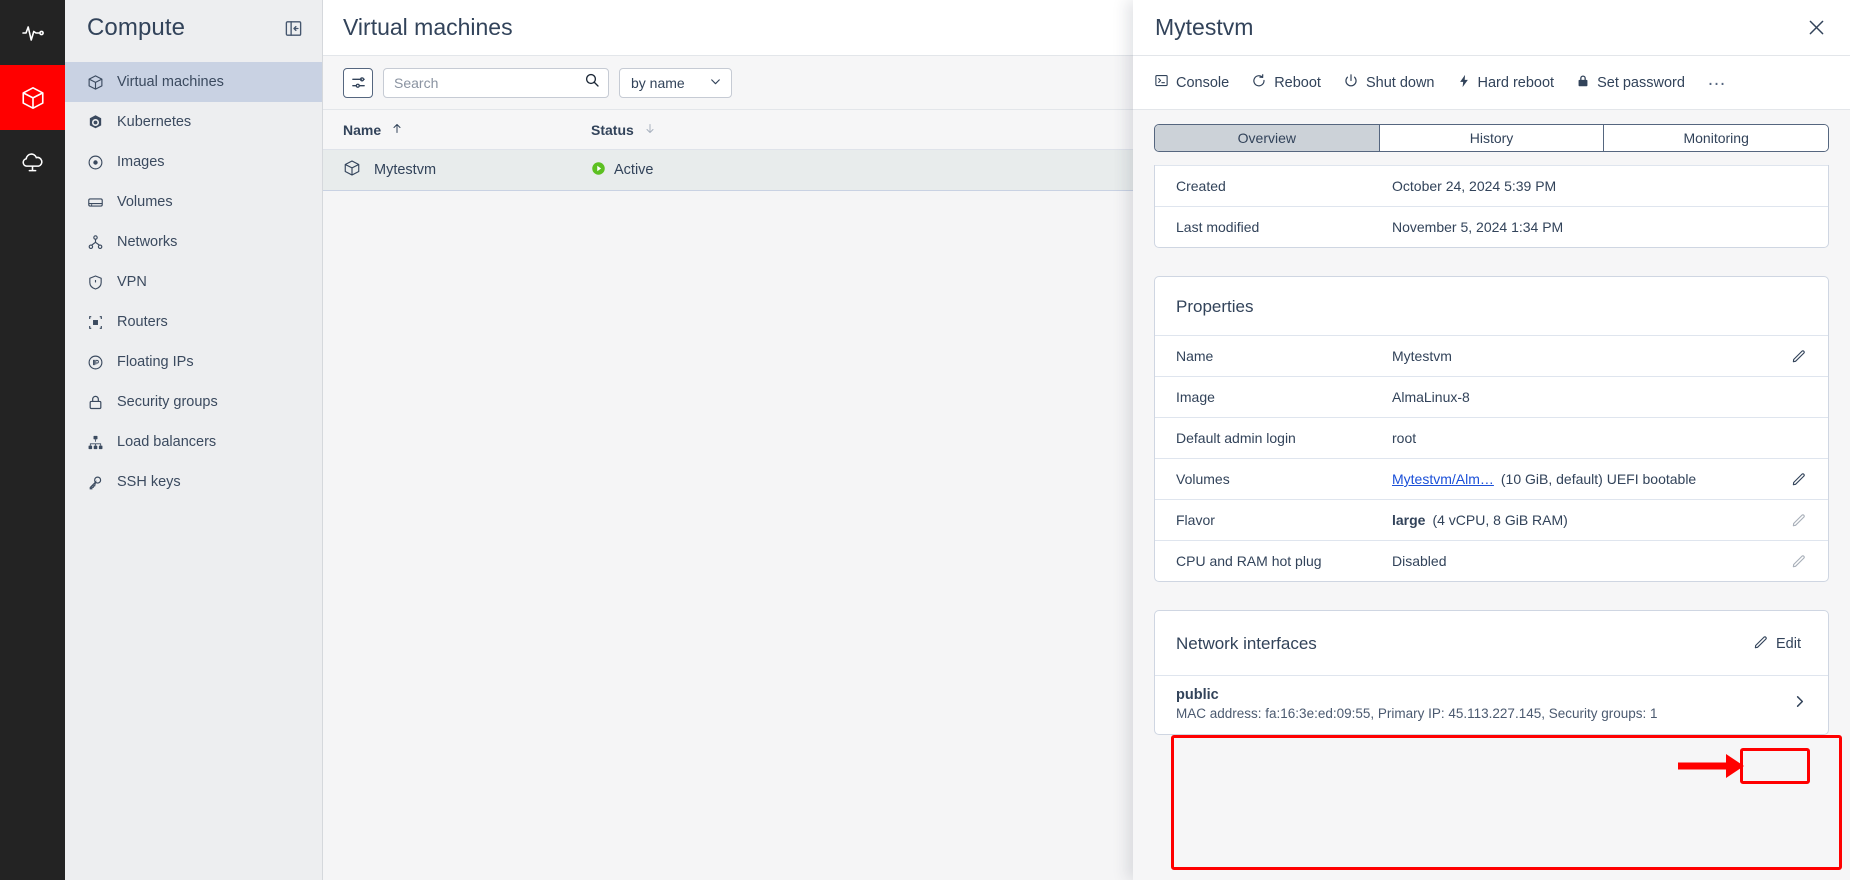  Describe the element at coordinates (405, 170) in the screenshot. I see `table-cell-name-label: Mytestvm` at that location.